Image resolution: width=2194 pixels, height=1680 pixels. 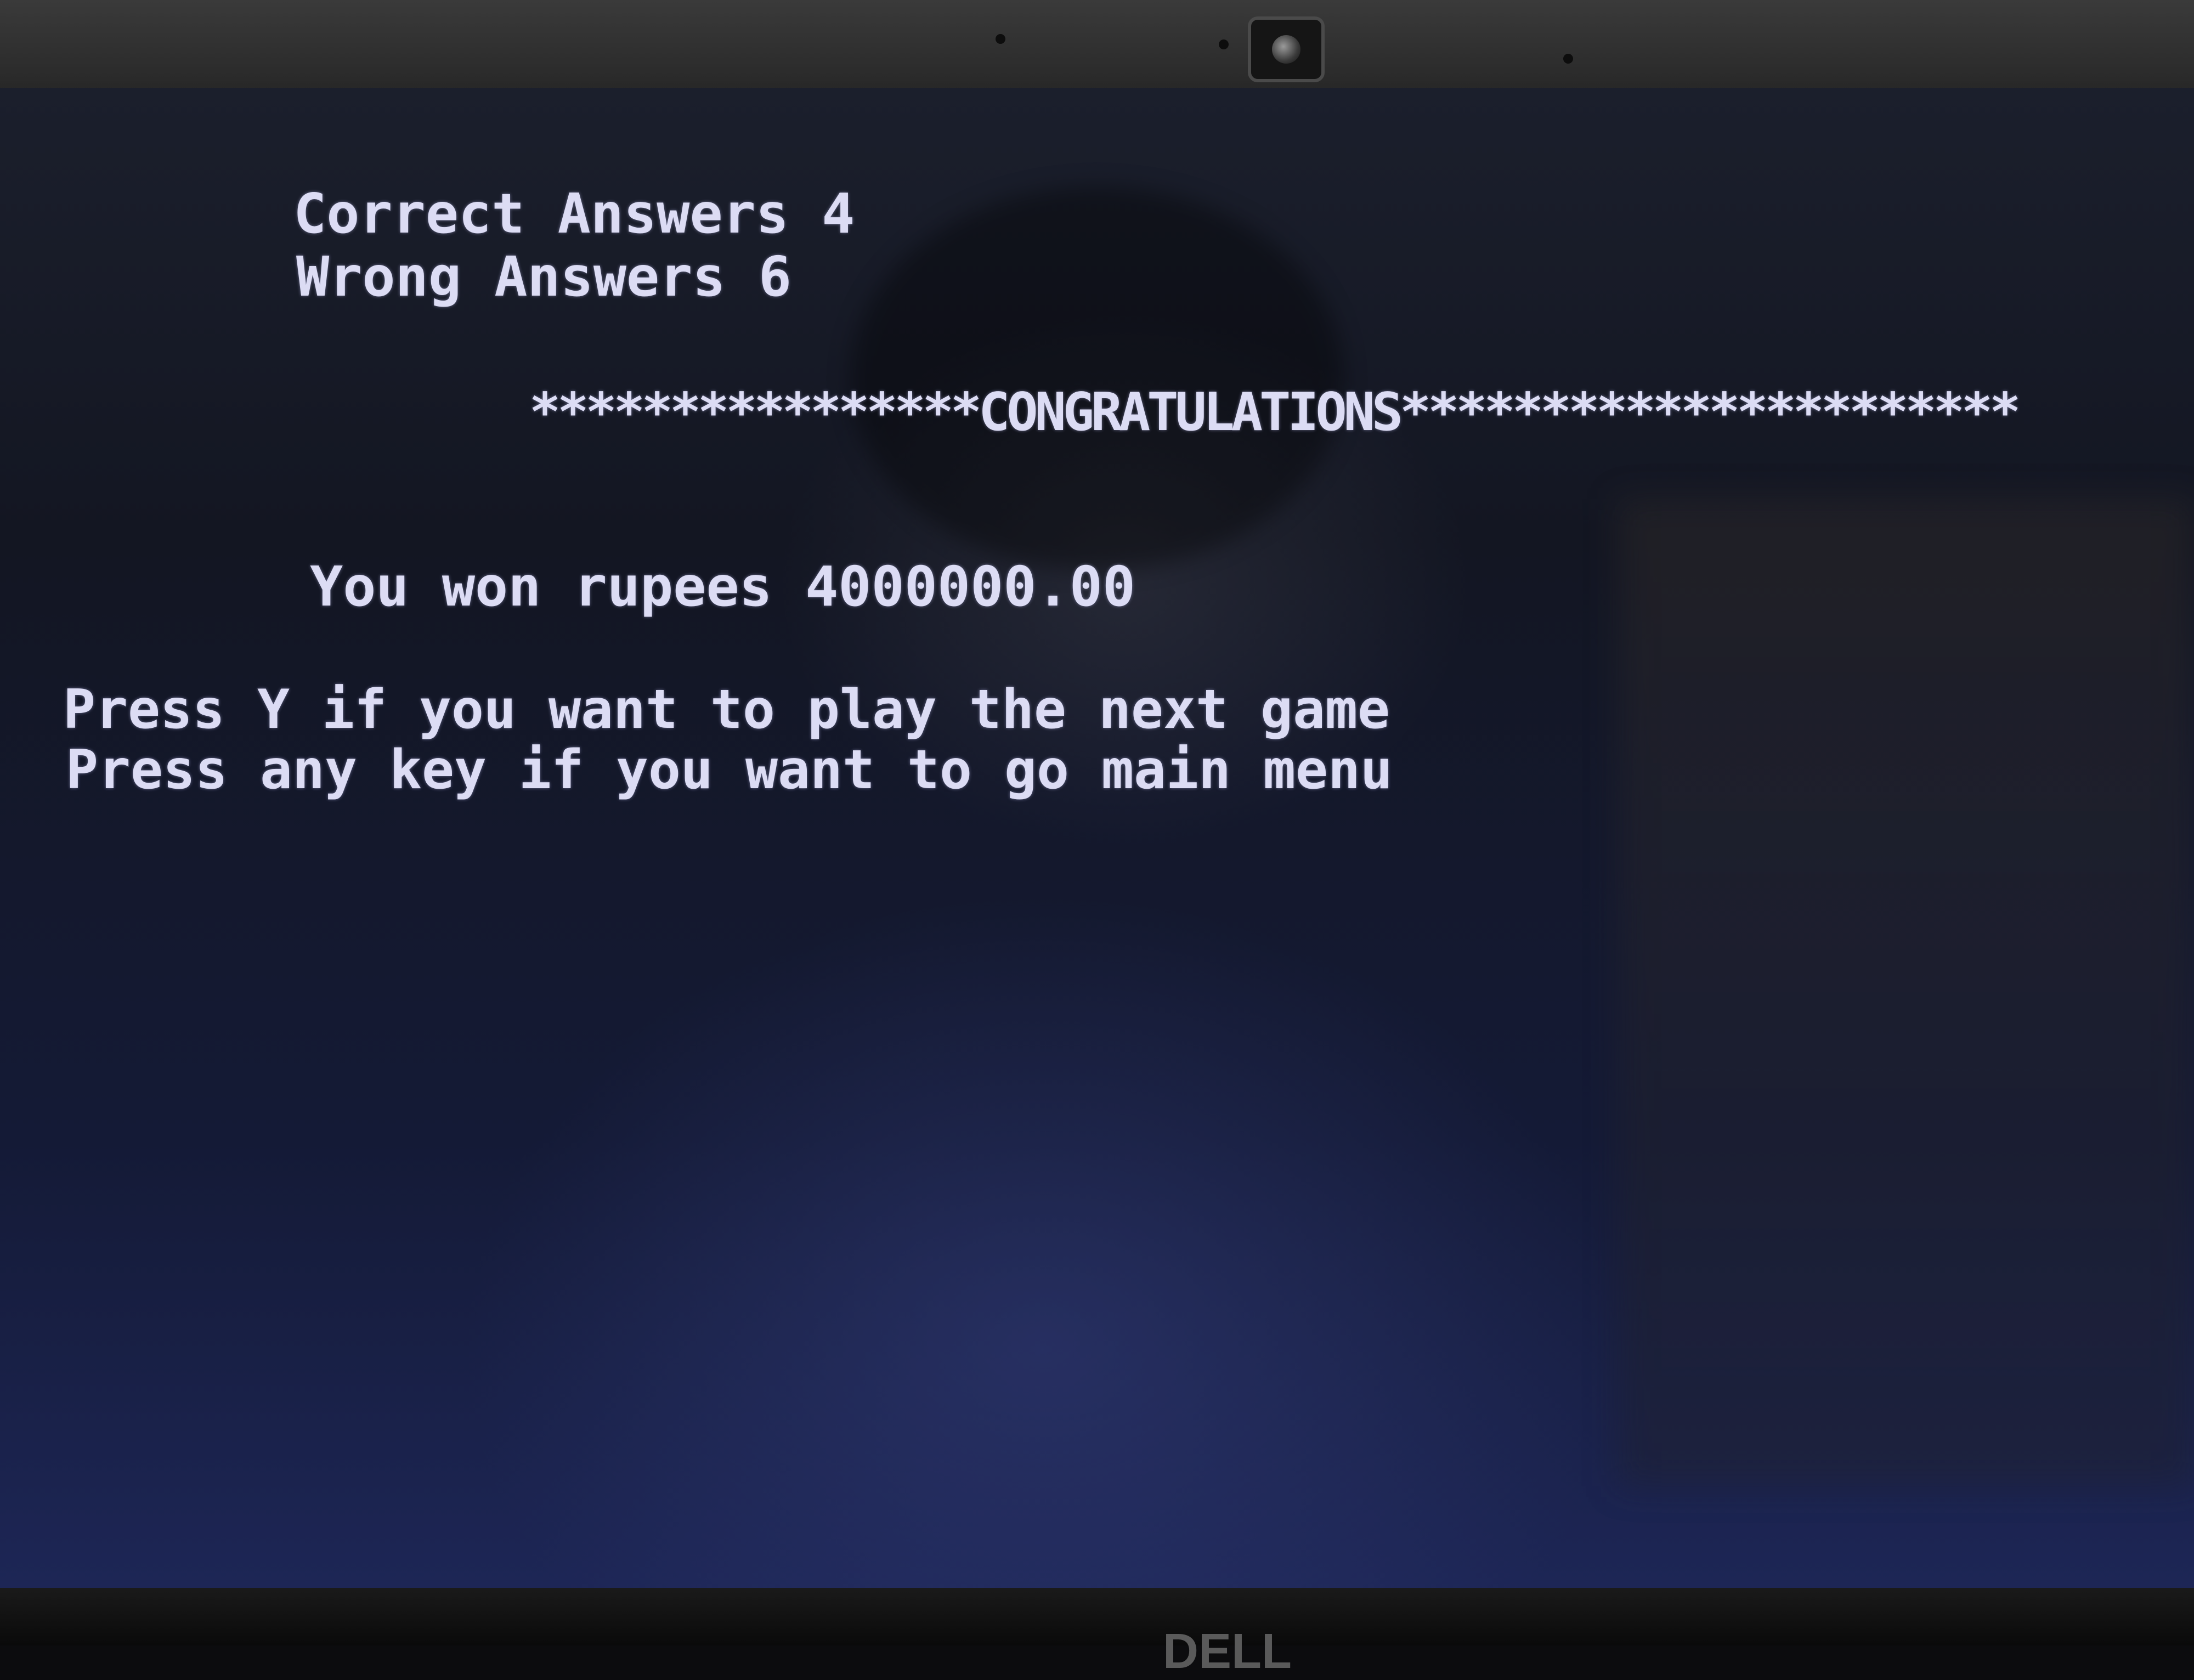 I want to click on webcam-icon, so click(x=1286, y=49).